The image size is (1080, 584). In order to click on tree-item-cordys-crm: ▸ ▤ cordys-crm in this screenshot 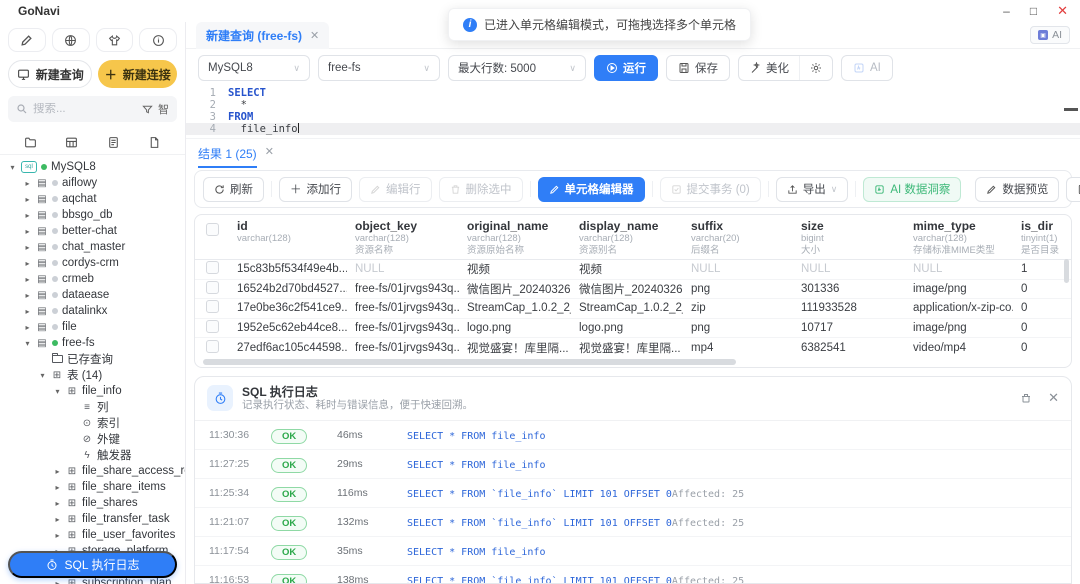, I will do `click(92, 263)`.